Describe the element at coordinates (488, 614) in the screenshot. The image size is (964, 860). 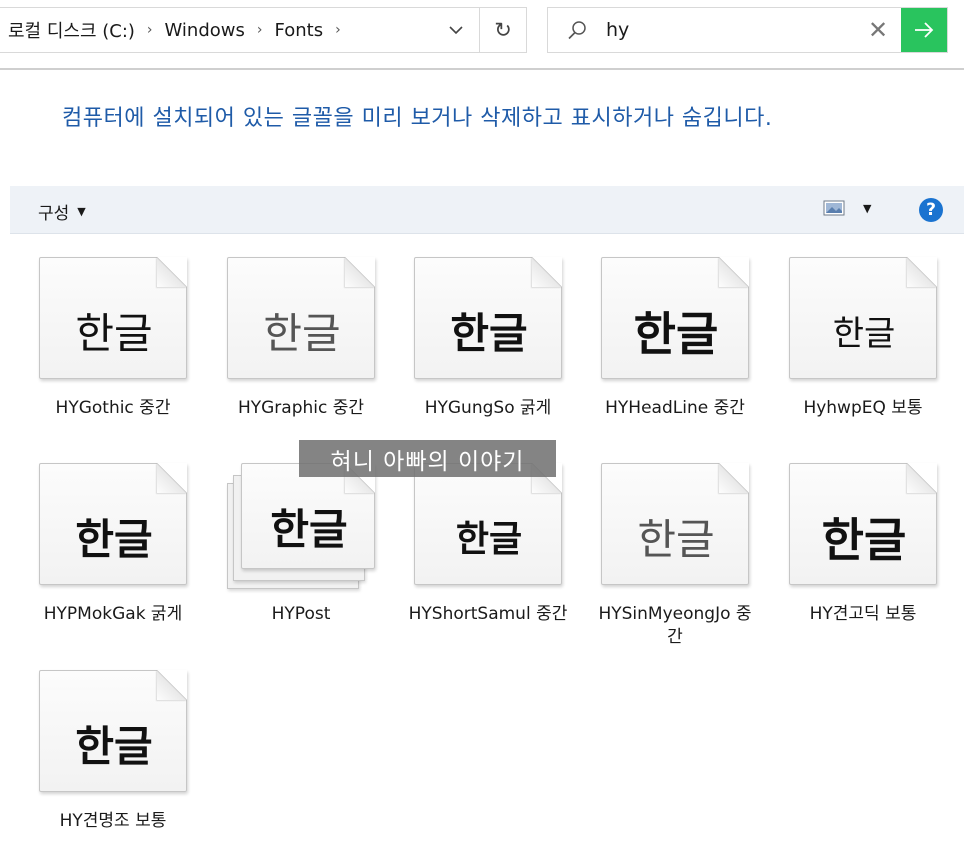
I see `font-name: HYShortSamul 중간` at that location.